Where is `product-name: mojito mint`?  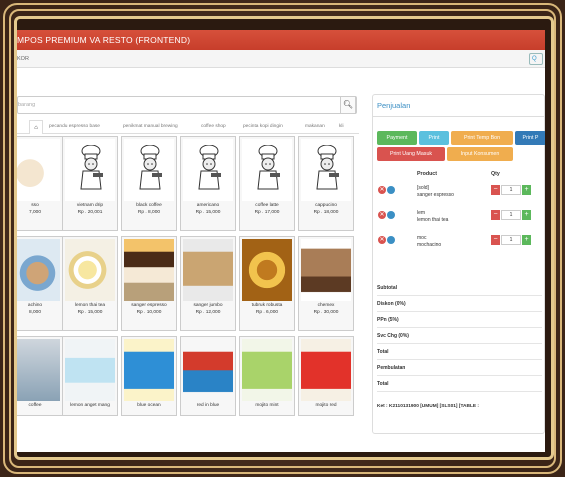 product-name: mojito mint is located at coordinates (267, 405).